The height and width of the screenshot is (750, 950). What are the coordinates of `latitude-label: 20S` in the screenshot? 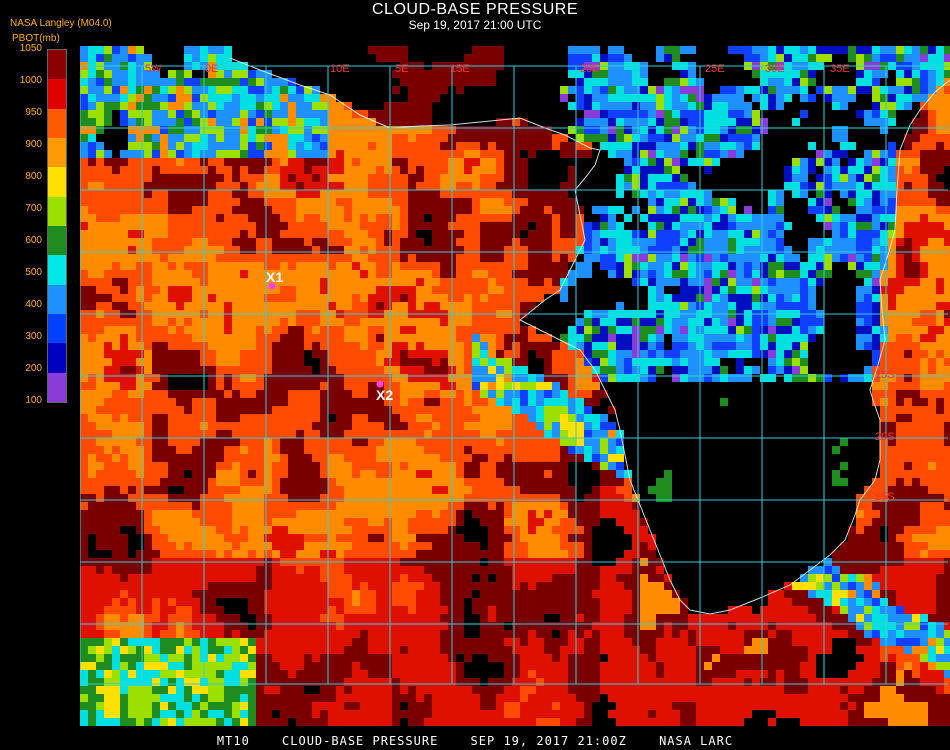 It's located at (885, 437).